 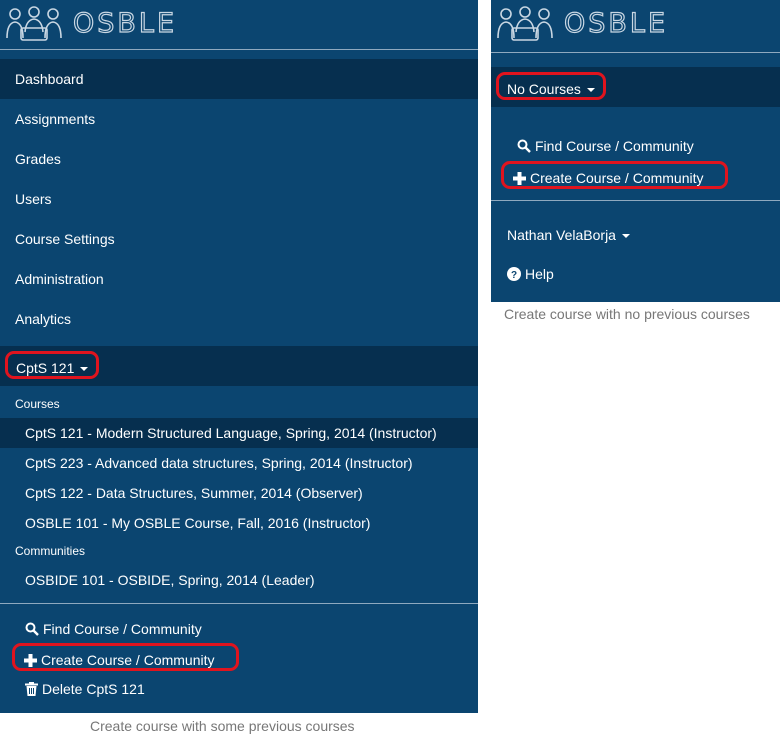 I want to click on delete-course-label: Delete CptS 121, so click(x=93, y=689).